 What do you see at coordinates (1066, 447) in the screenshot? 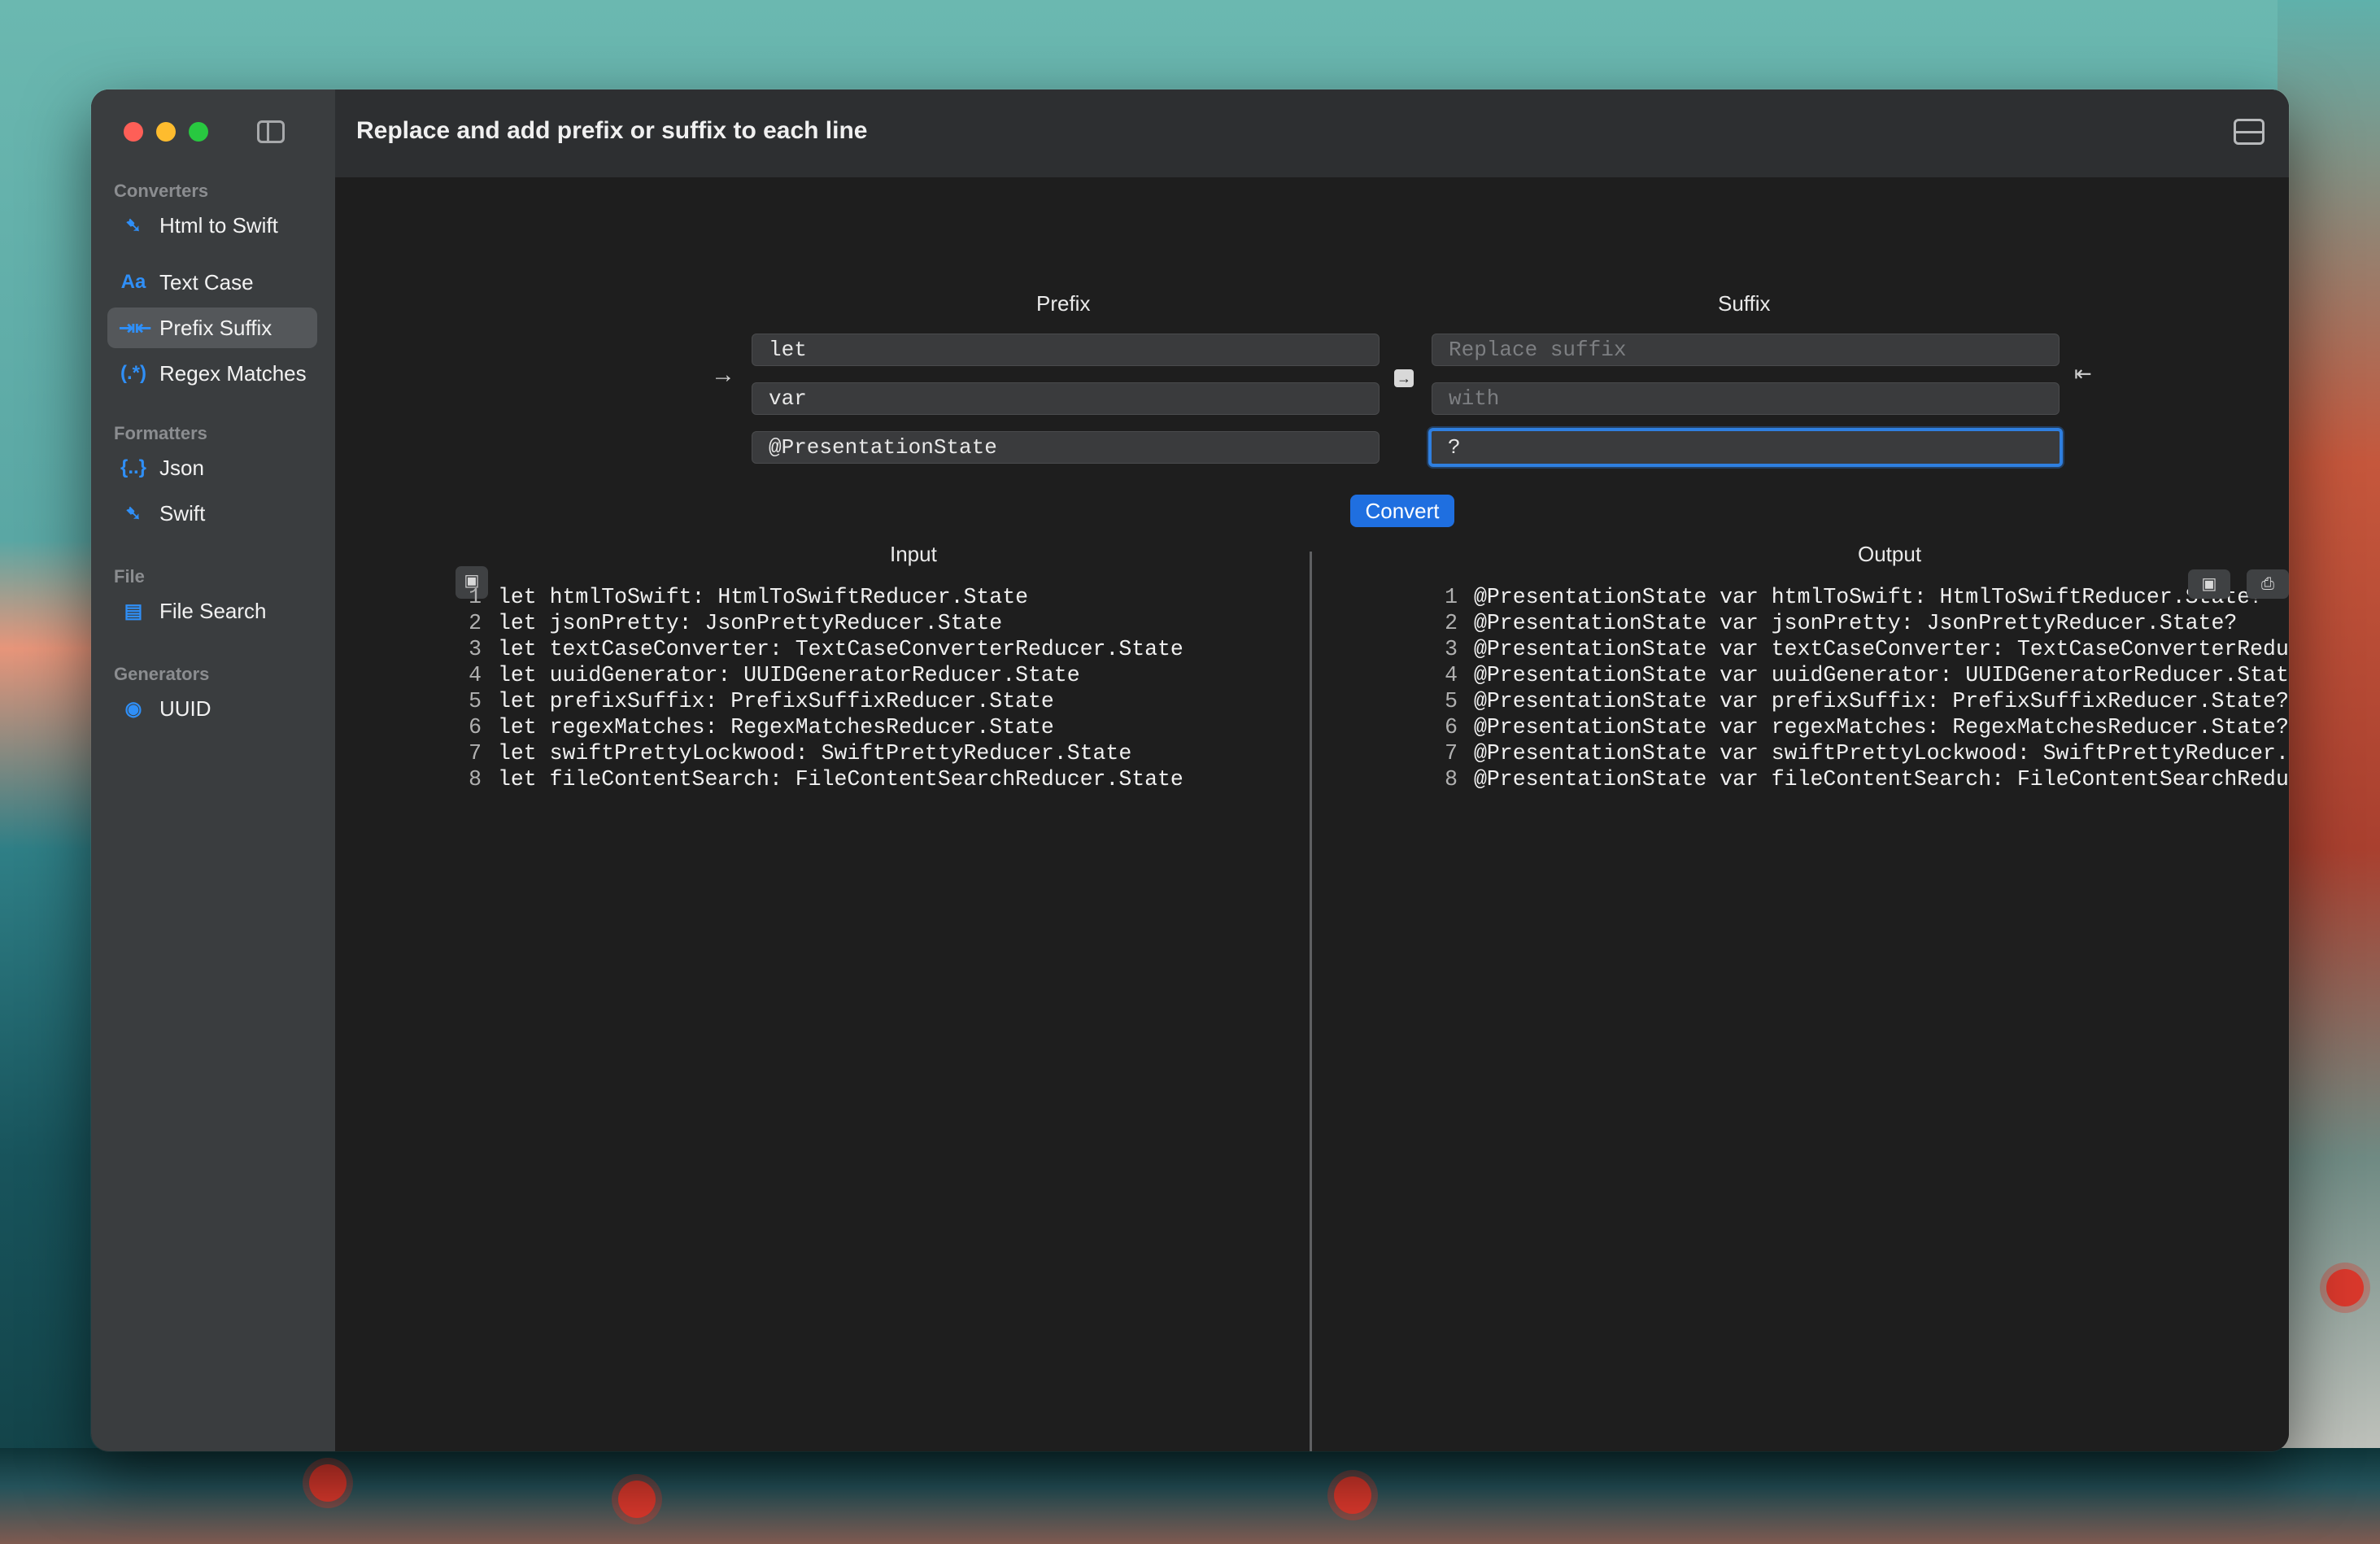
I see `prefix-add-field` at bounding box center [1066, 447].